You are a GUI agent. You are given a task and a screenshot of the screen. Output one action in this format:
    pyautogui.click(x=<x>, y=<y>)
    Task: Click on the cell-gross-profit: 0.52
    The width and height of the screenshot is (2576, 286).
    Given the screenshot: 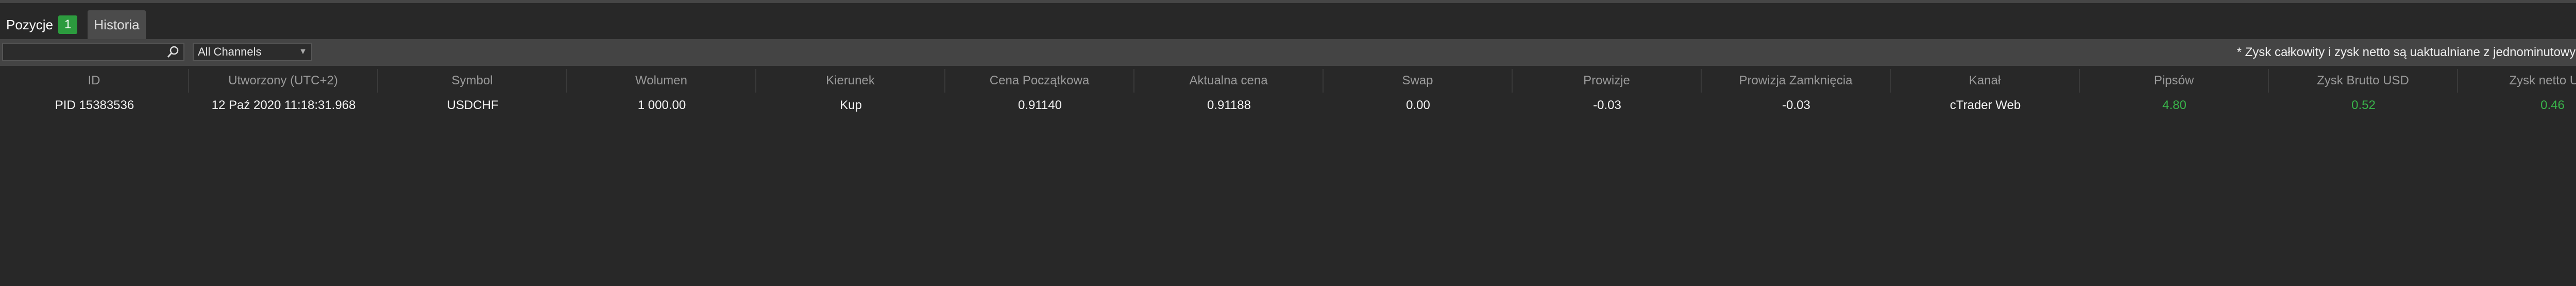 What is the action you would take?
    pyautogui.click(x=2363, y=105)
    